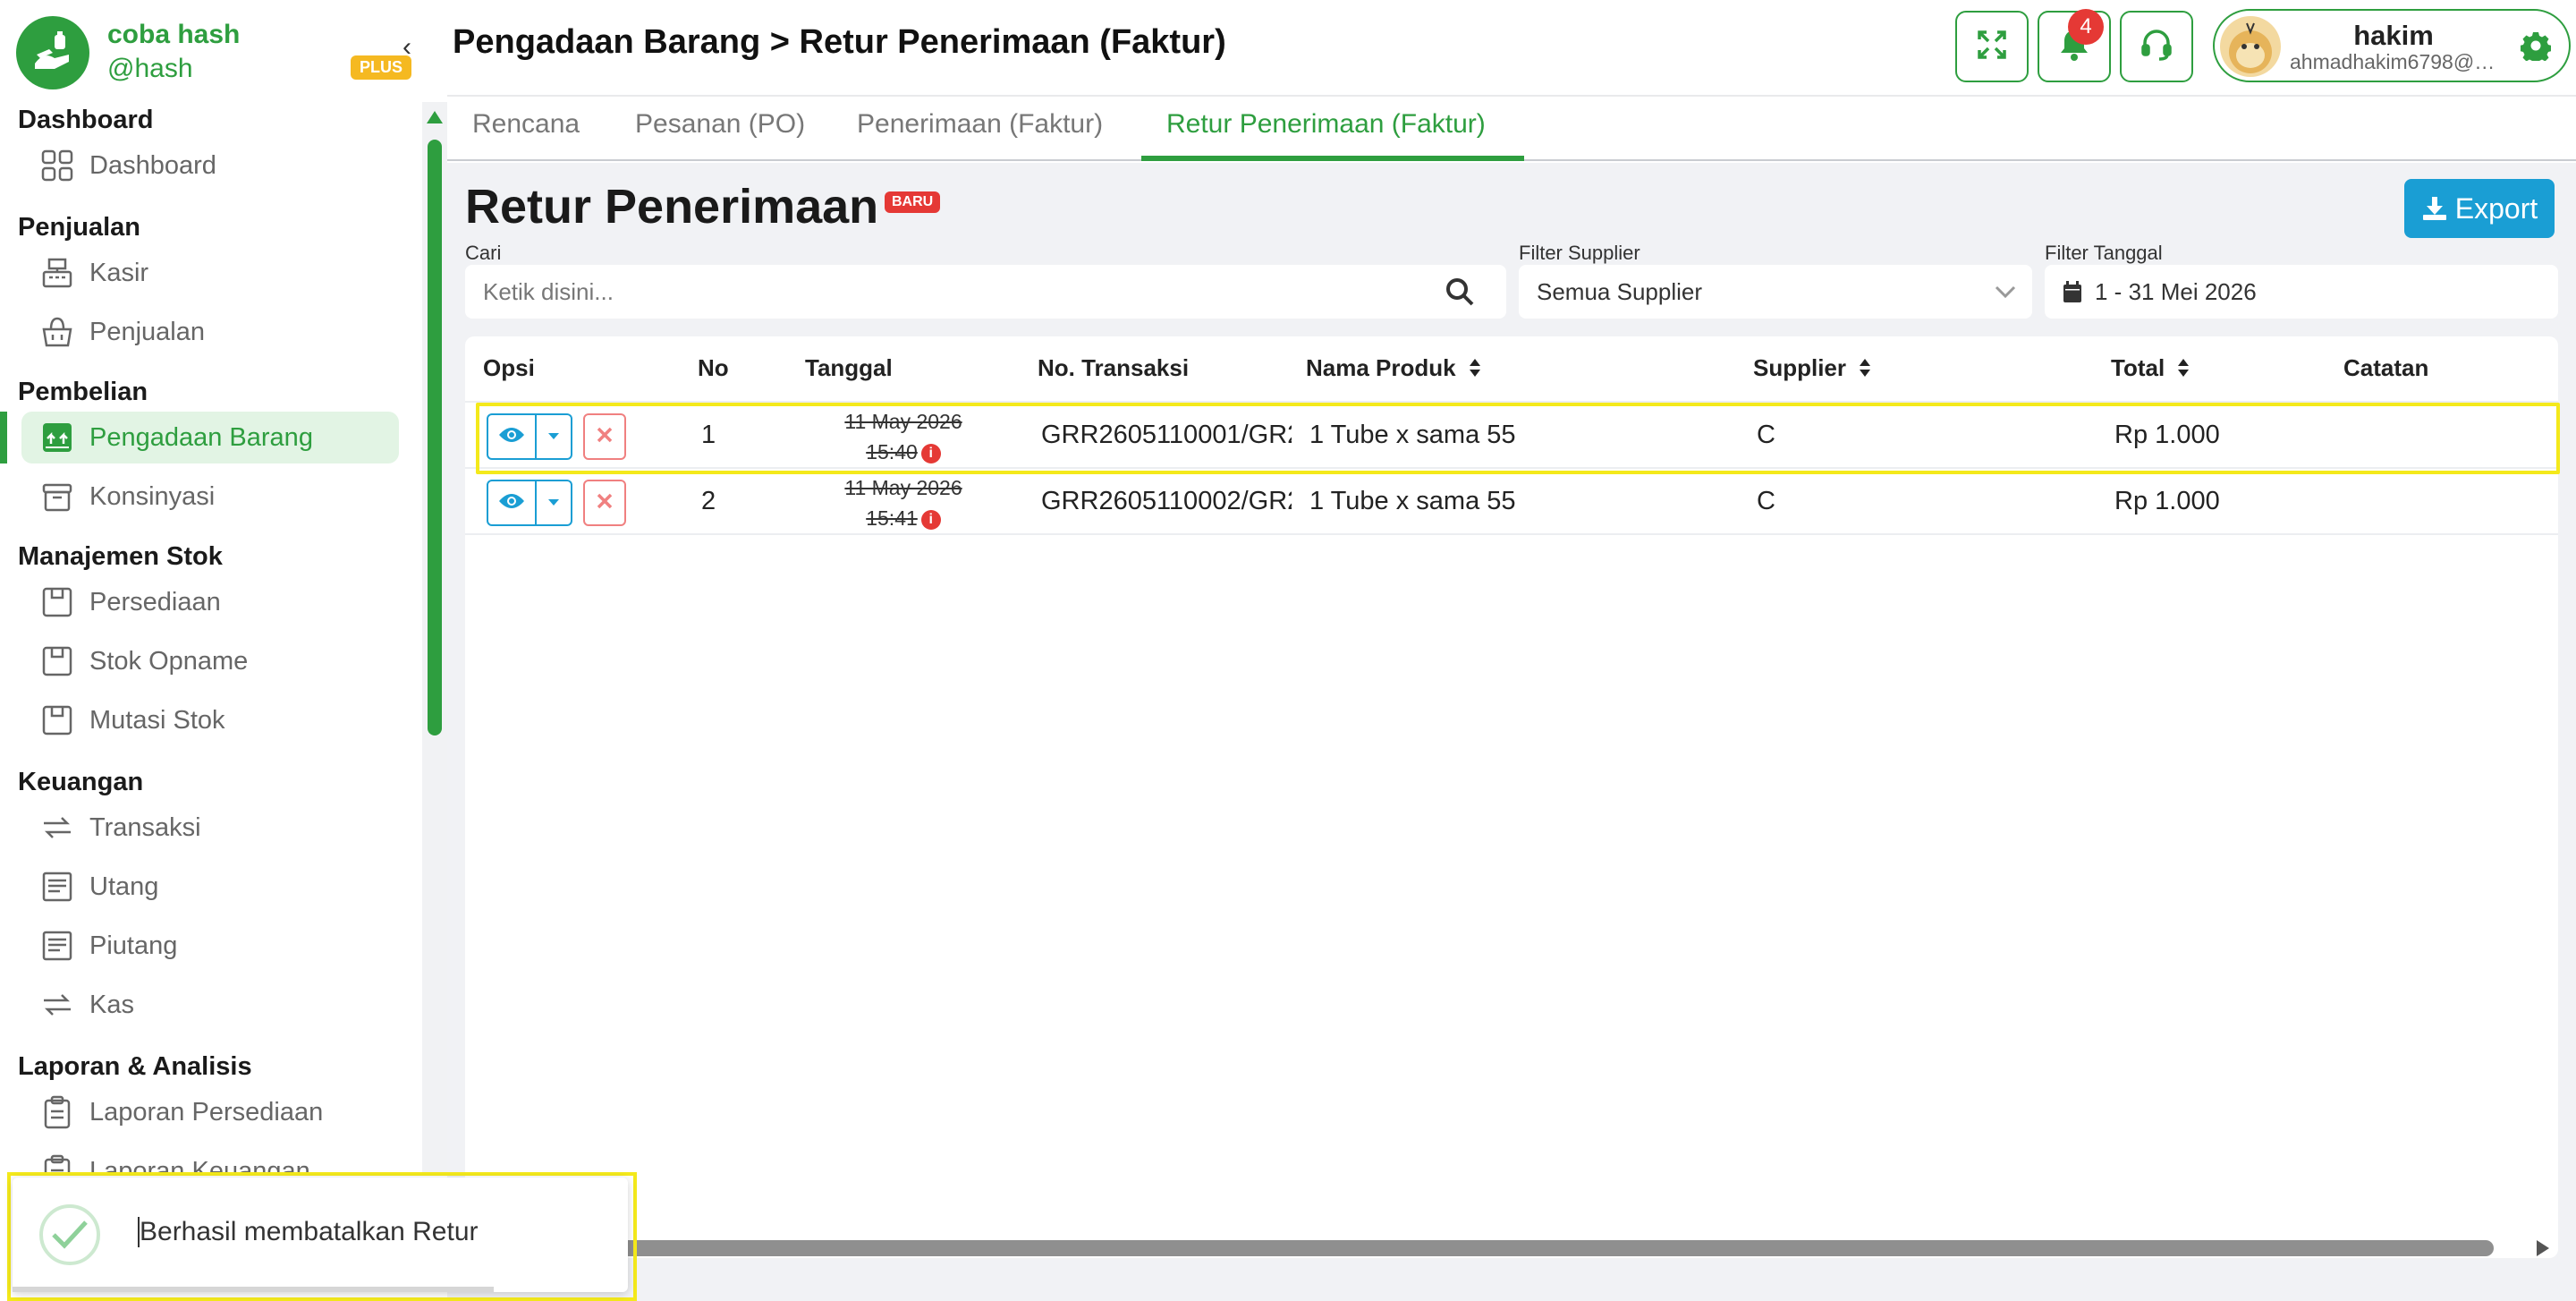 The image size is (2576, 1301). What do you see at coordinates (2176, 291) in the screenshot?
I see `date-filter-value: 1 - 31 Mei 2026` at bounding box center [2176, 291].